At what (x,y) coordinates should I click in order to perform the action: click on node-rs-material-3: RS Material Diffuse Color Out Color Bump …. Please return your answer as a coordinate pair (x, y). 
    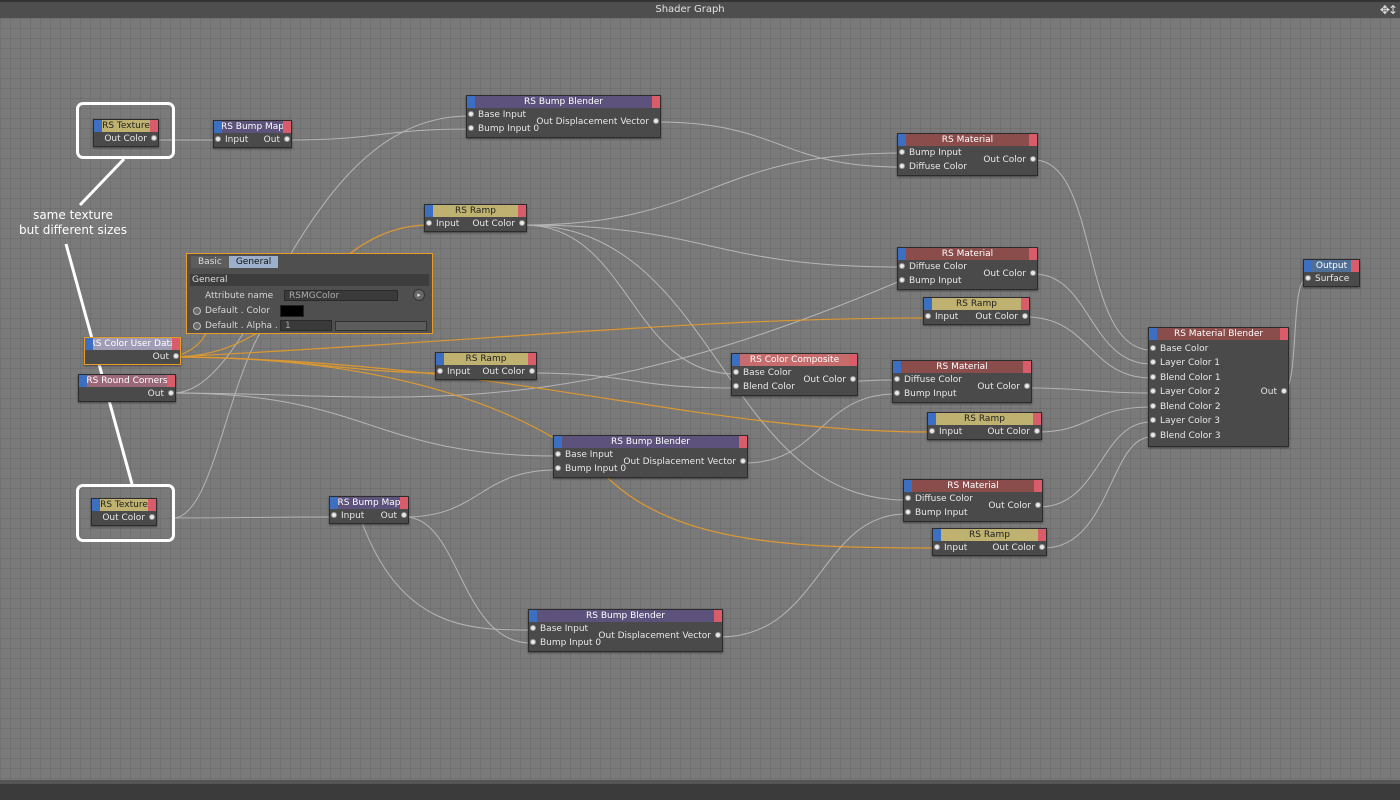
    Looking at the image, I should click on (962, 381).